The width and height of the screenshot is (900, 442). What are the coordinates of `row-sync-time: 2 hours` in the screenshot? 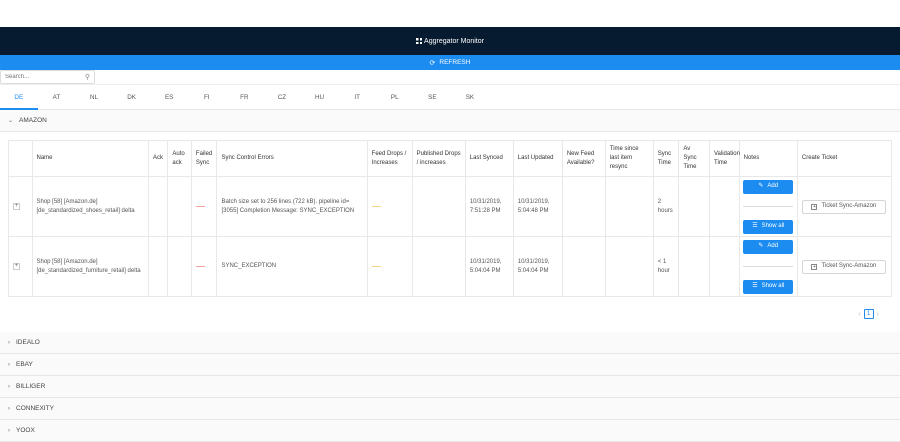 It's located at (666, 206).